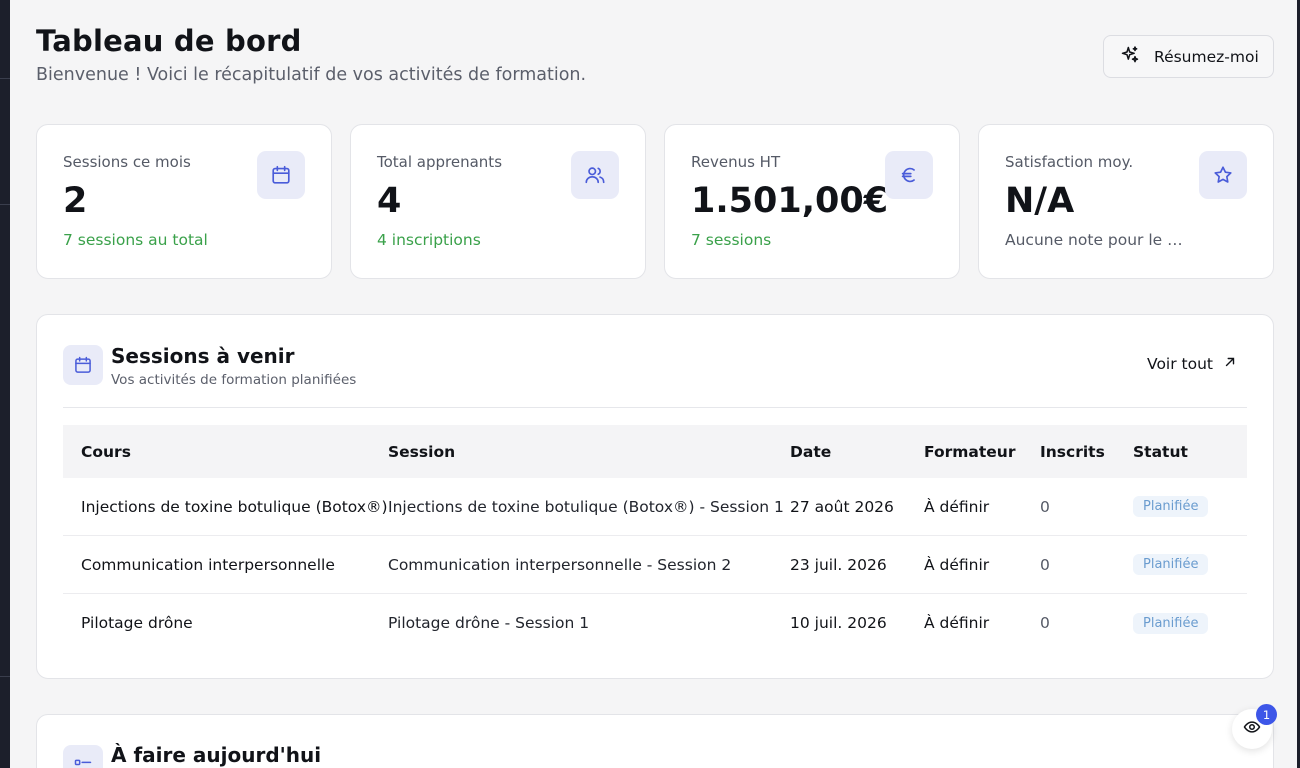  What do you see at coordinates (135, 240) in the screenshot?
I see `stat-sub: 7 sessions au total` at bounding box center [135, 240].